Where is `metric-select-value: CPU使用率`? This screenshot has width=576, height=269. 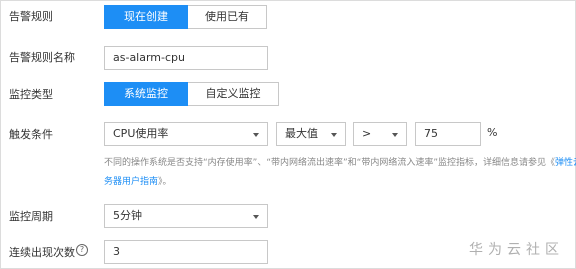 metric-select-value: CPU使用率 is located at coordinates (141, 133).